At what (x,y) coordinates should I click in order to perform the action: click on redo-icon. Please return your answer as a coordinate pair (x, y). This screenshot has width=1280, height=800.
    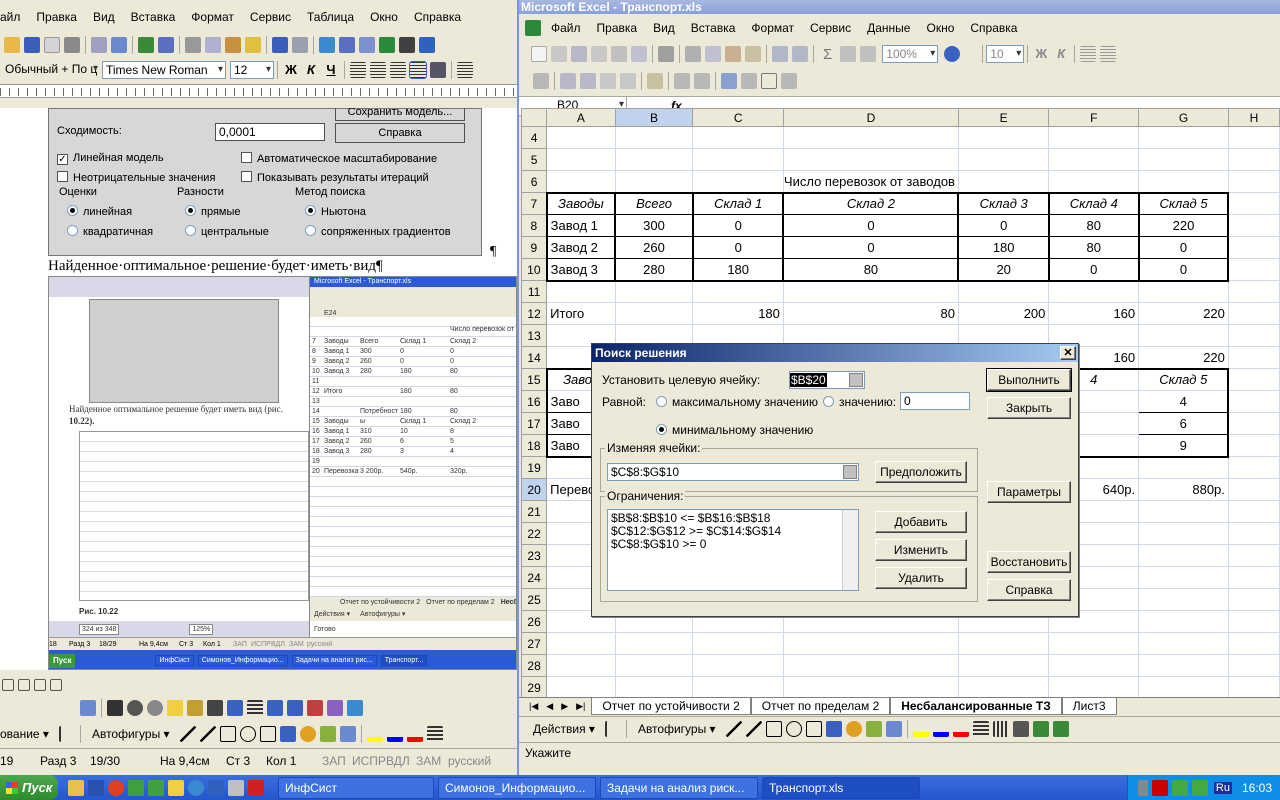
    Looking at the image, I should click on (300, 45).